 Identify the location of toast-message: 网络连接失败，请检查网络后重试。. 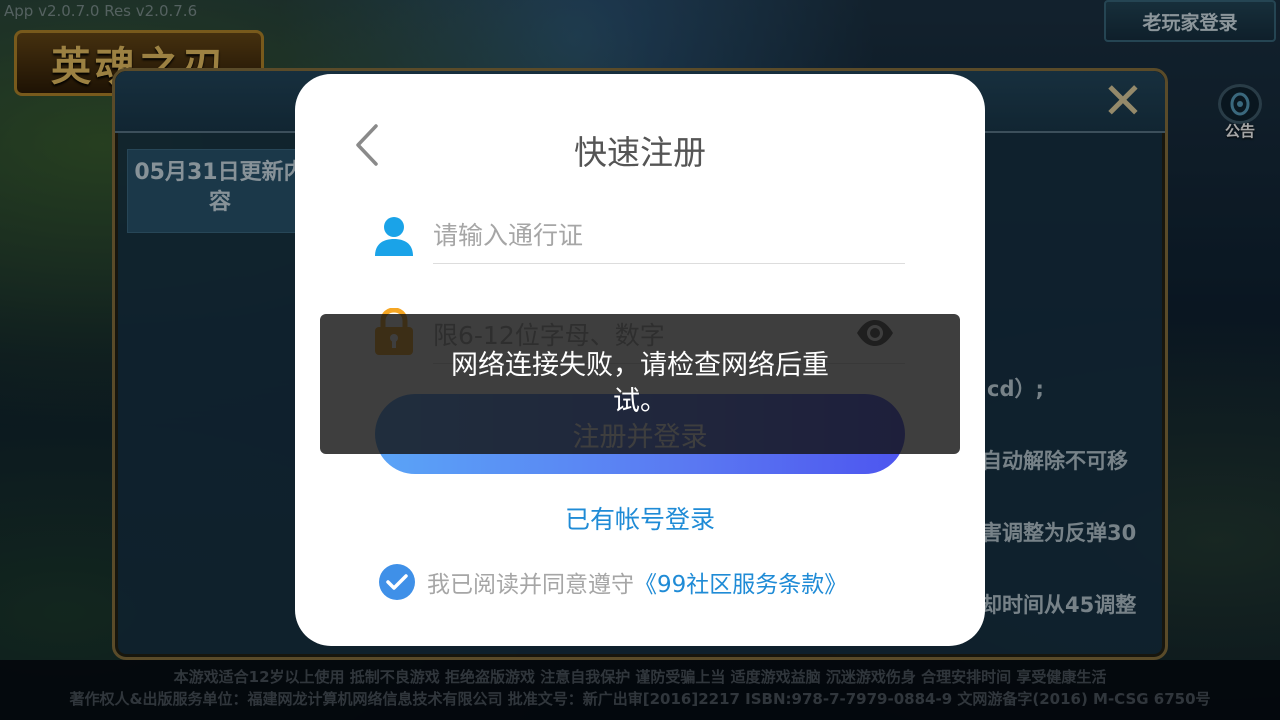
(640, 383).